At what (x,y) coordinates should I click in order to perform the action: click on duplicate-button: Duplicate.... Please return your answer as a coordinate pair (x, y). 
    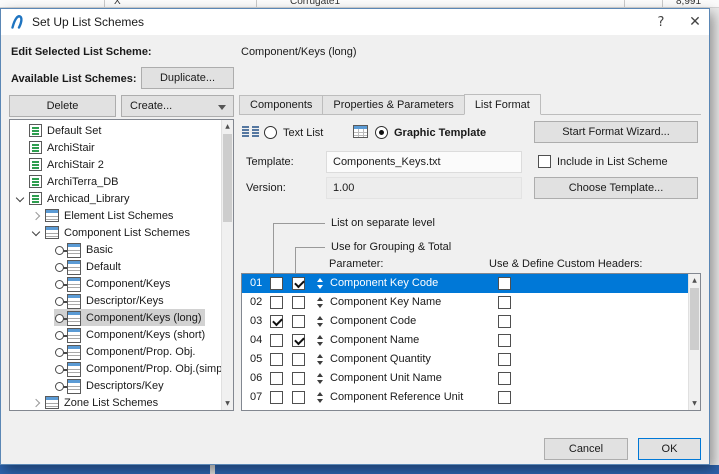
    Looking at the image, I should click on (187, 78).